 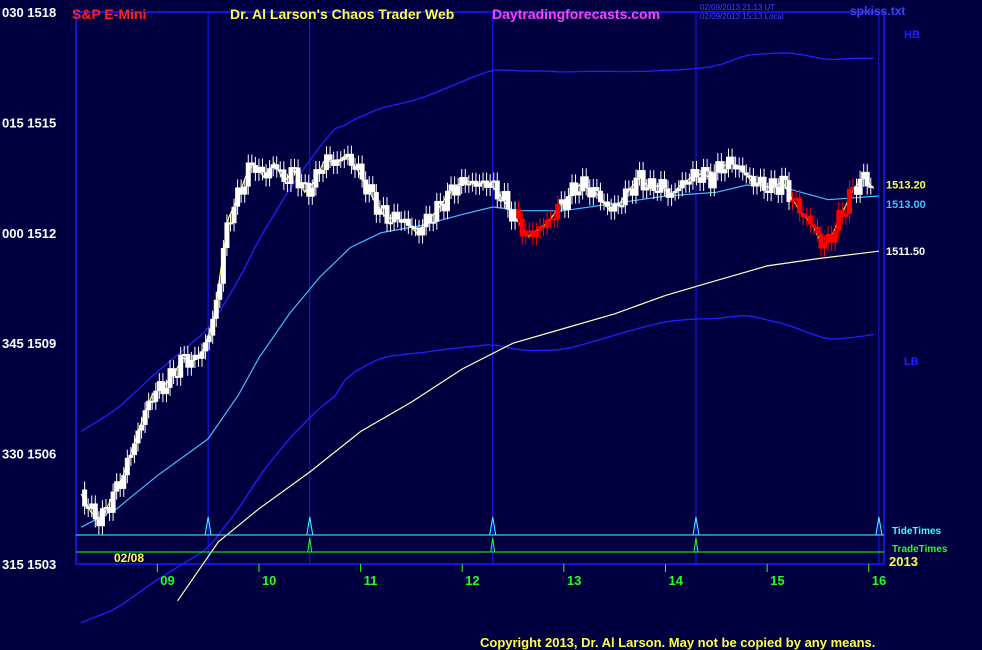 I want to click on upper-band-label: HB, so click(x=912, y=35).